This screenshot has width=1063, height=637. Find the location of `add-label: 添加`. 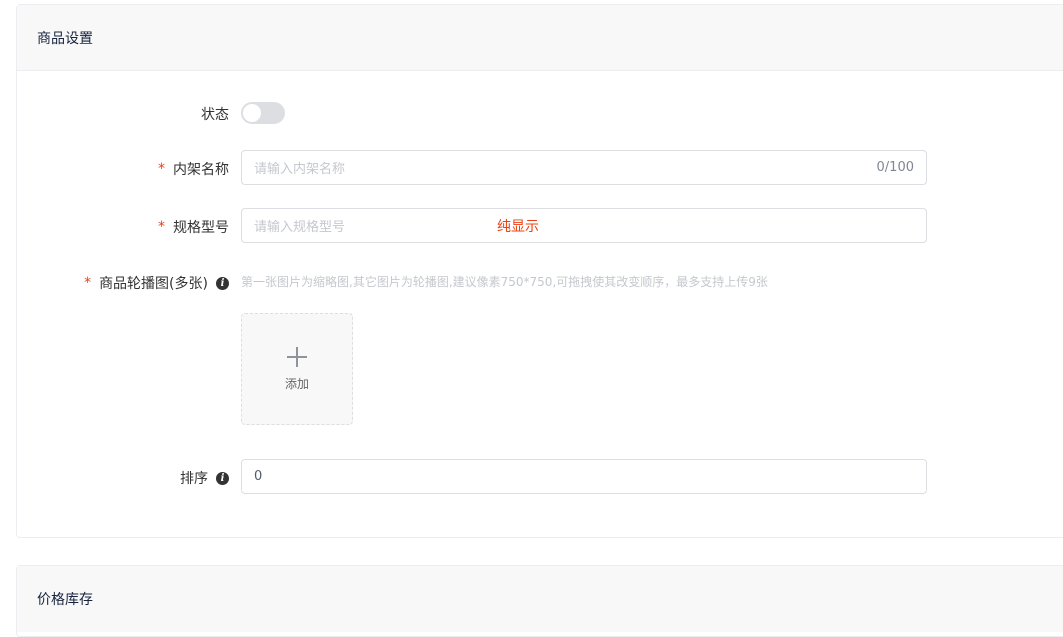

add-label: 添加 is located at coordinates (296, 383).